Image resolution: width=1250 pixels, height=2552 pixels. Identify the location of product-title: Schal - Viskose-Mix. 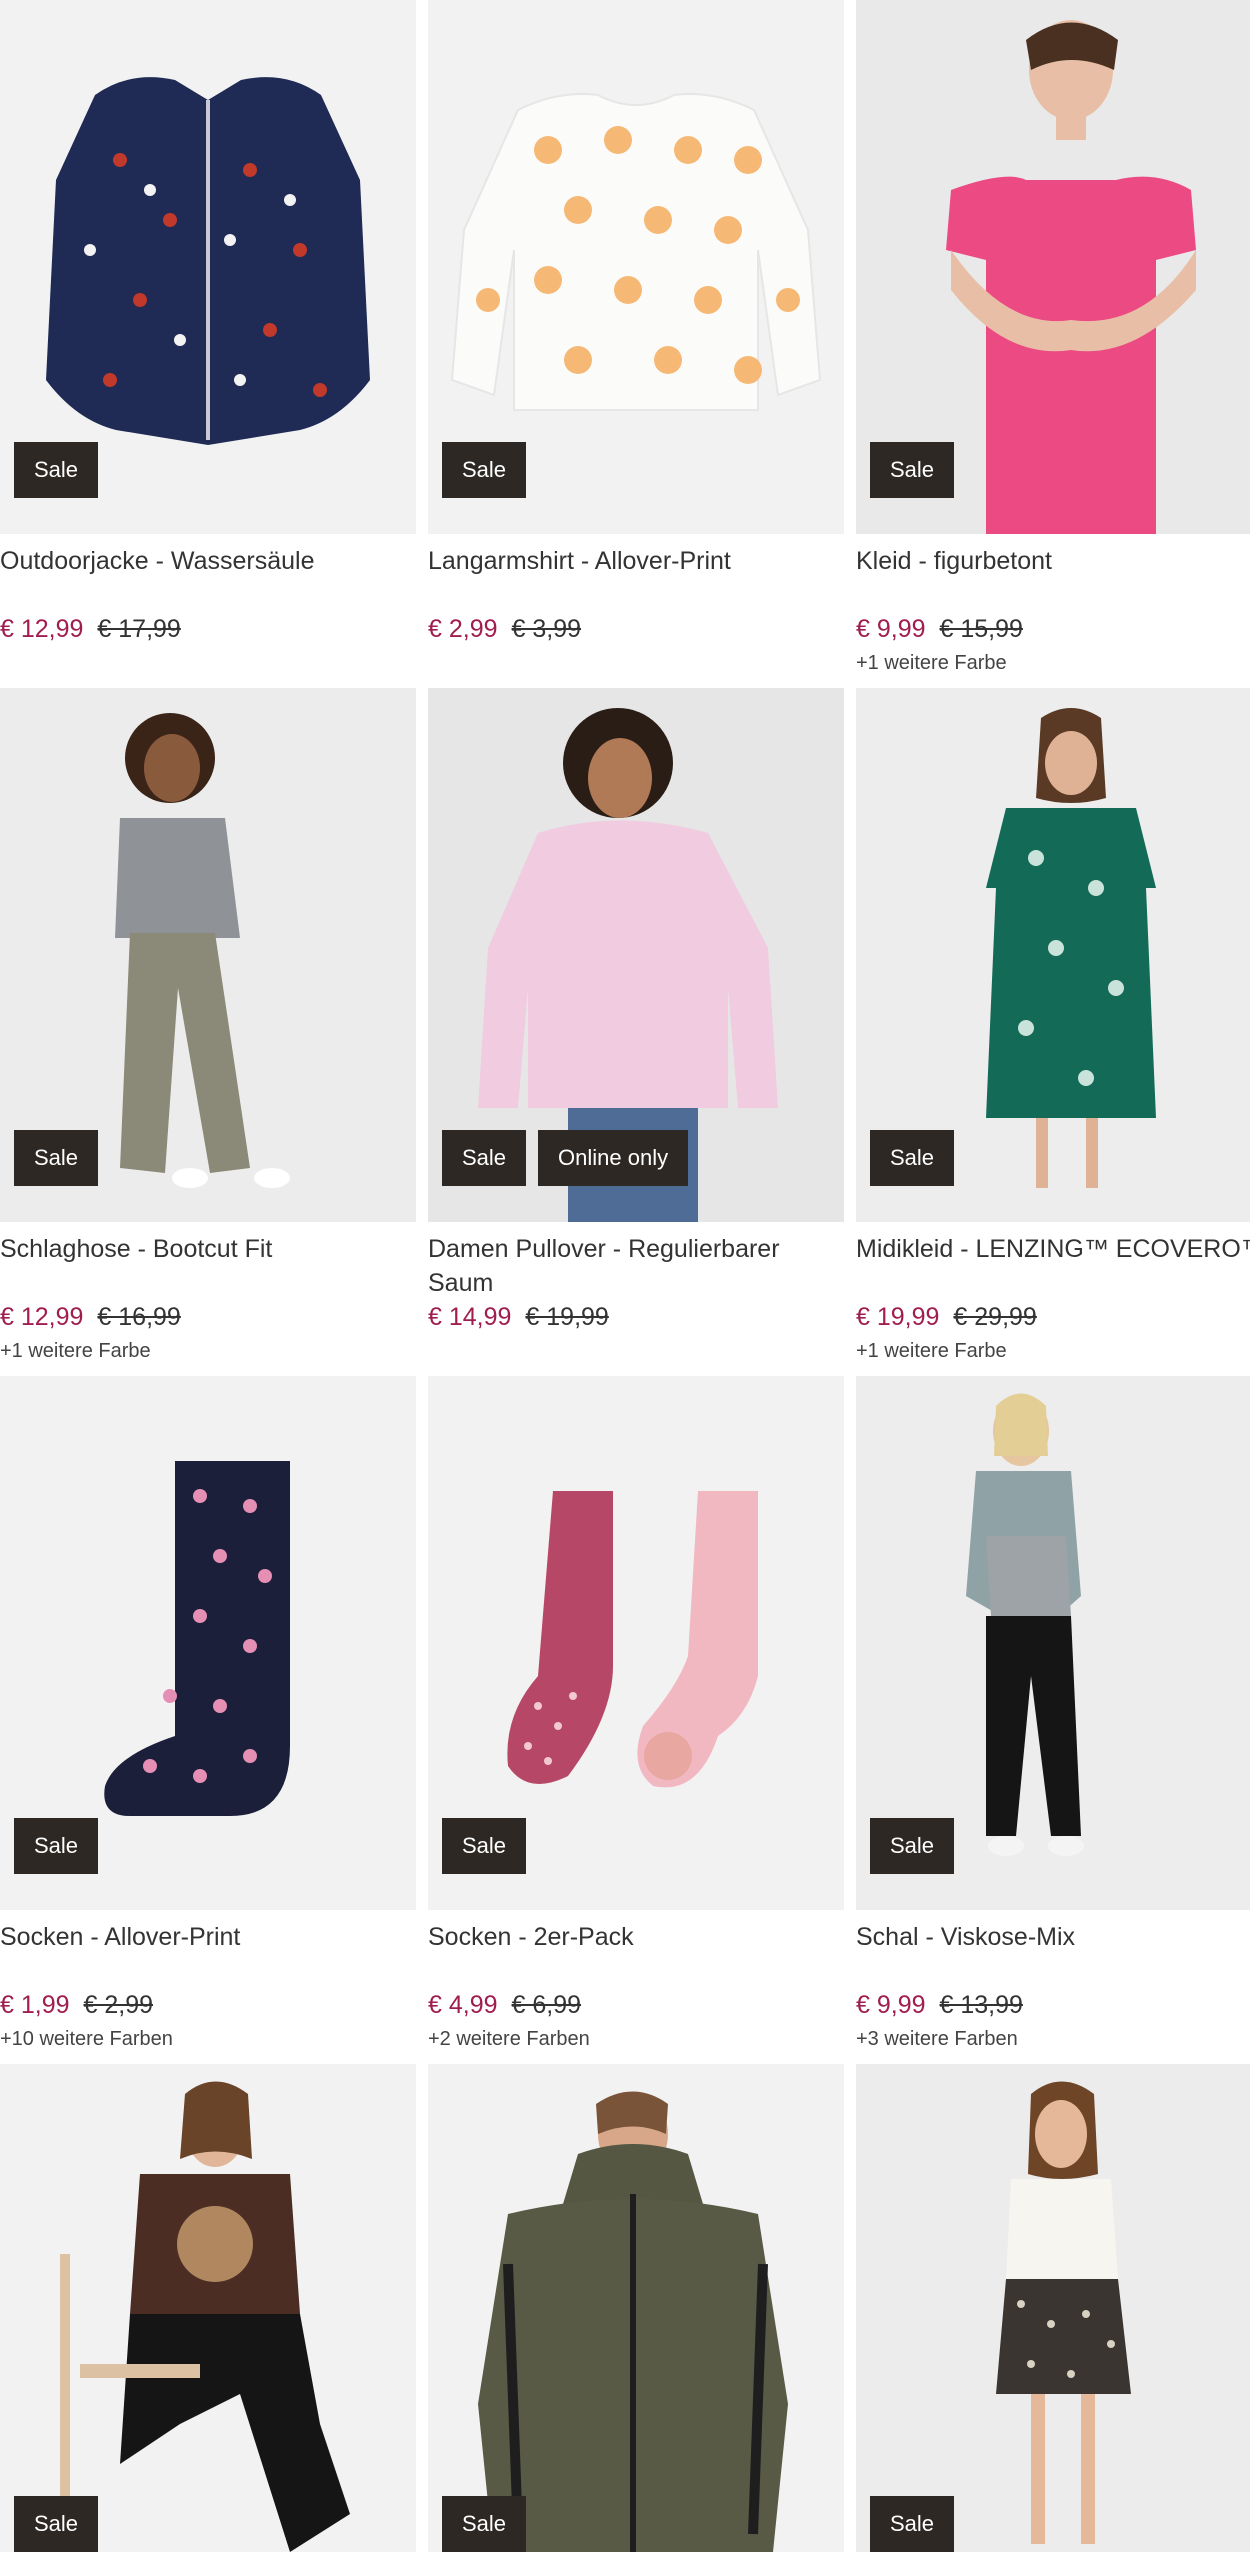
(1053, 1954).